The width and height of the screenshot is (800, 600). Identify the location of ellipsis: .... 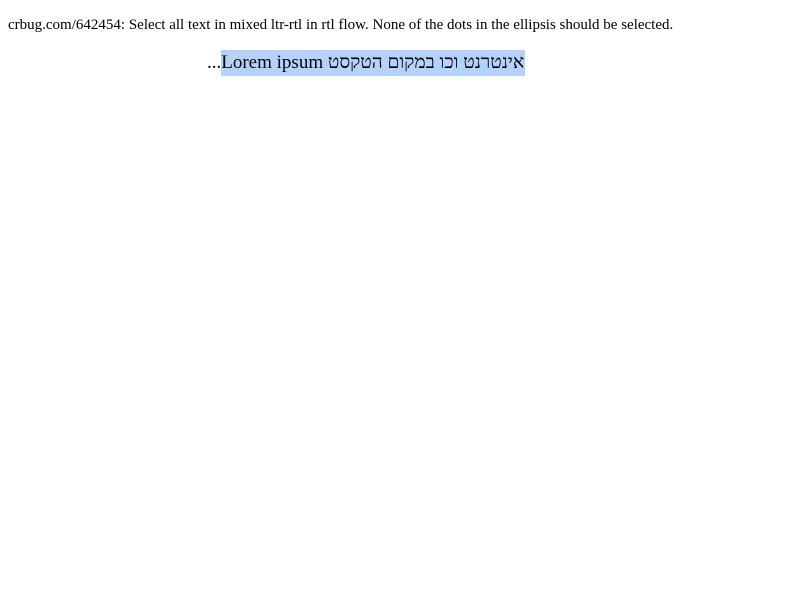
(214, 62).